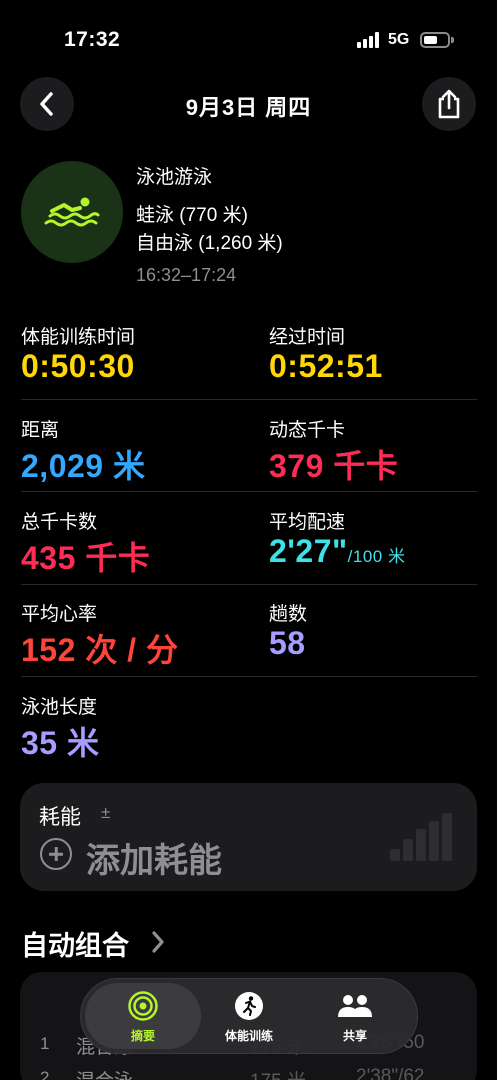 The width and height of the screenshot is (497, 1080). What do you see at coordinates (78, 366) in the screenshot?
I see `metric-value-workout-time: 0:50:30` at bounding box center [78, 366].